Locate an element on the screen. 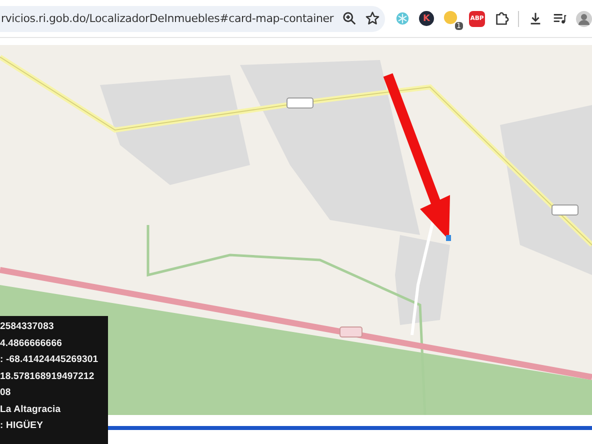 The height and width of the screenshot is (444, 592). info-line: La Altagracia is located at coordinates (30, 409).